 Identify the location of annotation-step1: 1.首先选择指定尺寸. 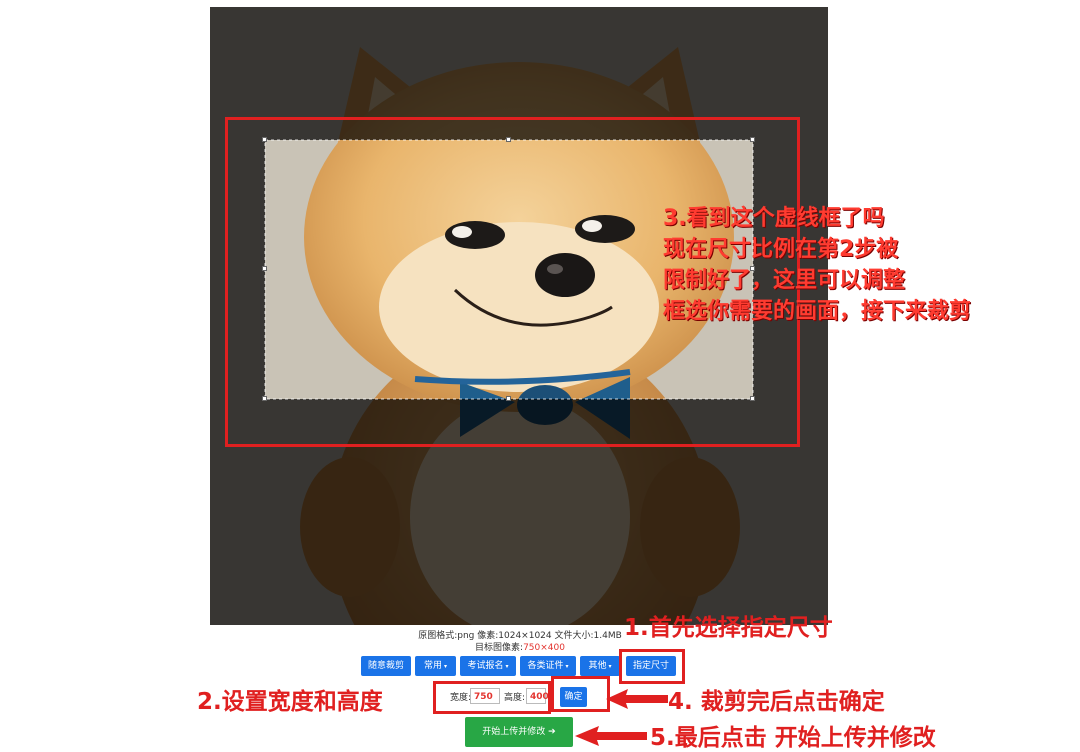
(728, 628).